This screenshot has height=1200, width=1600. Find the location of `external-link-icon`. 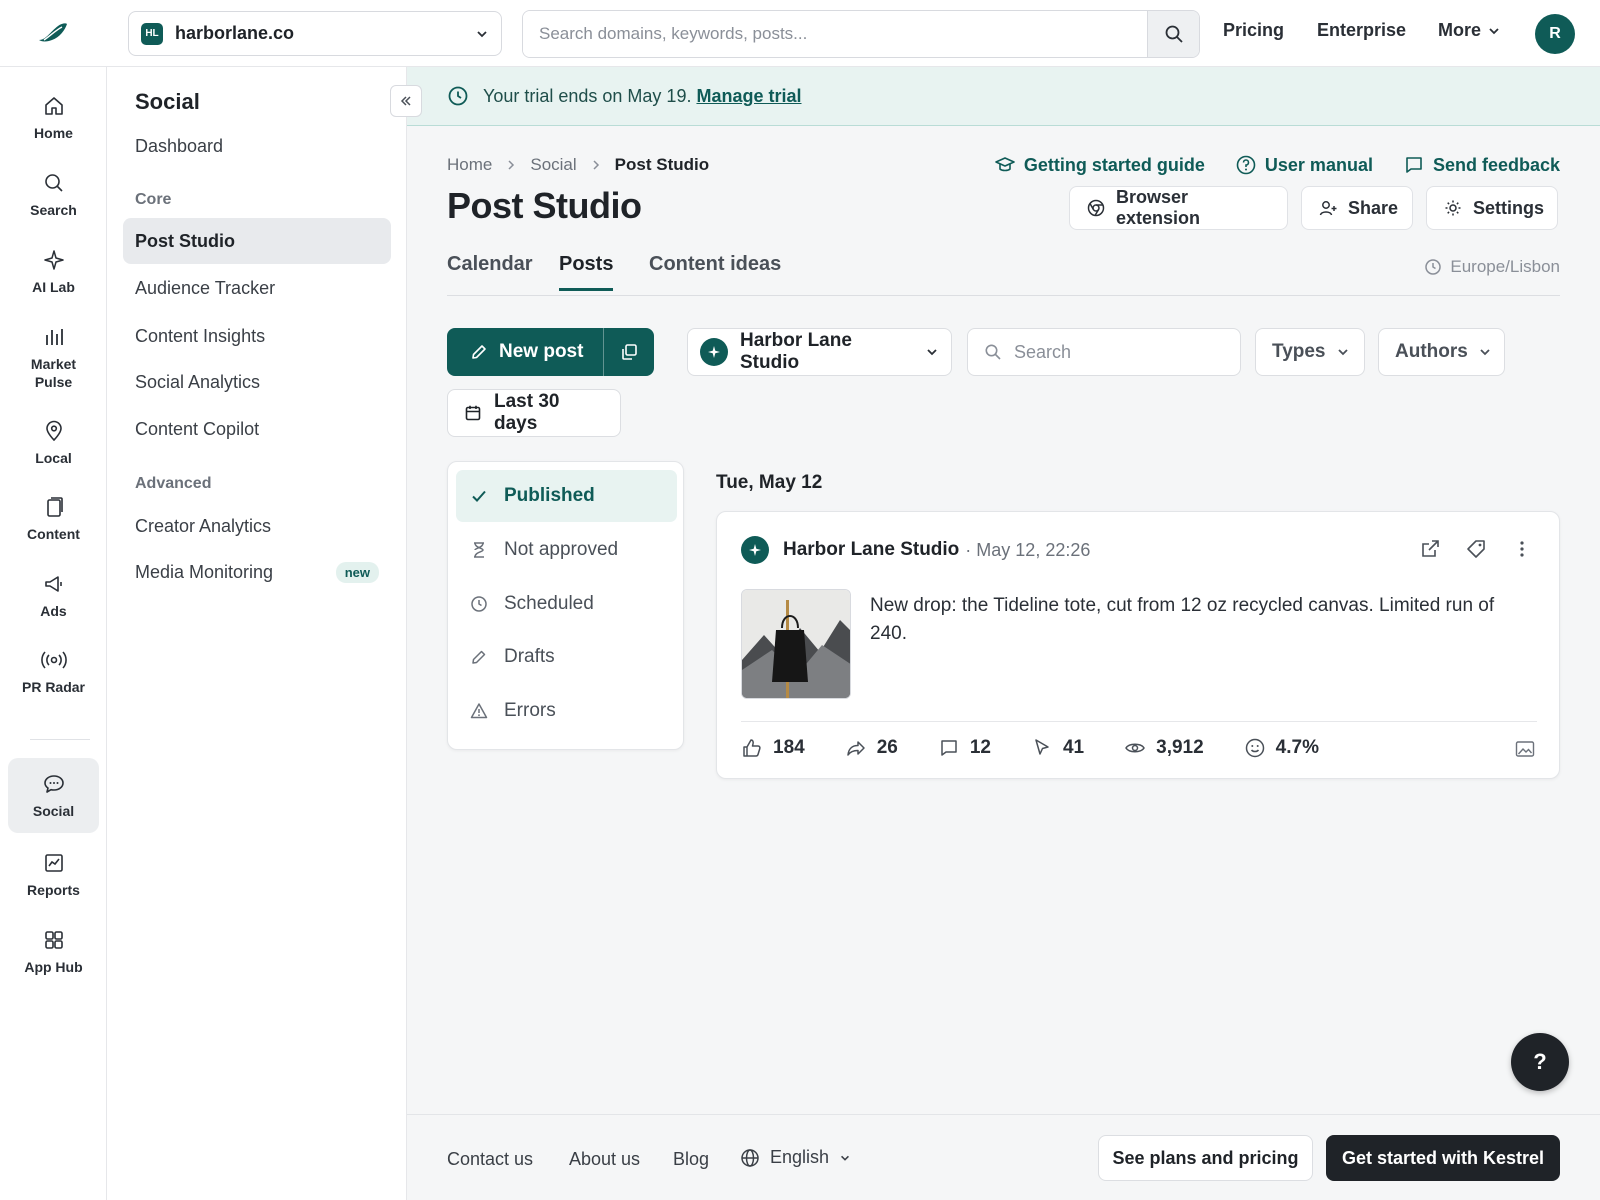

external-link-icon is located at coordinates (1430, 549).